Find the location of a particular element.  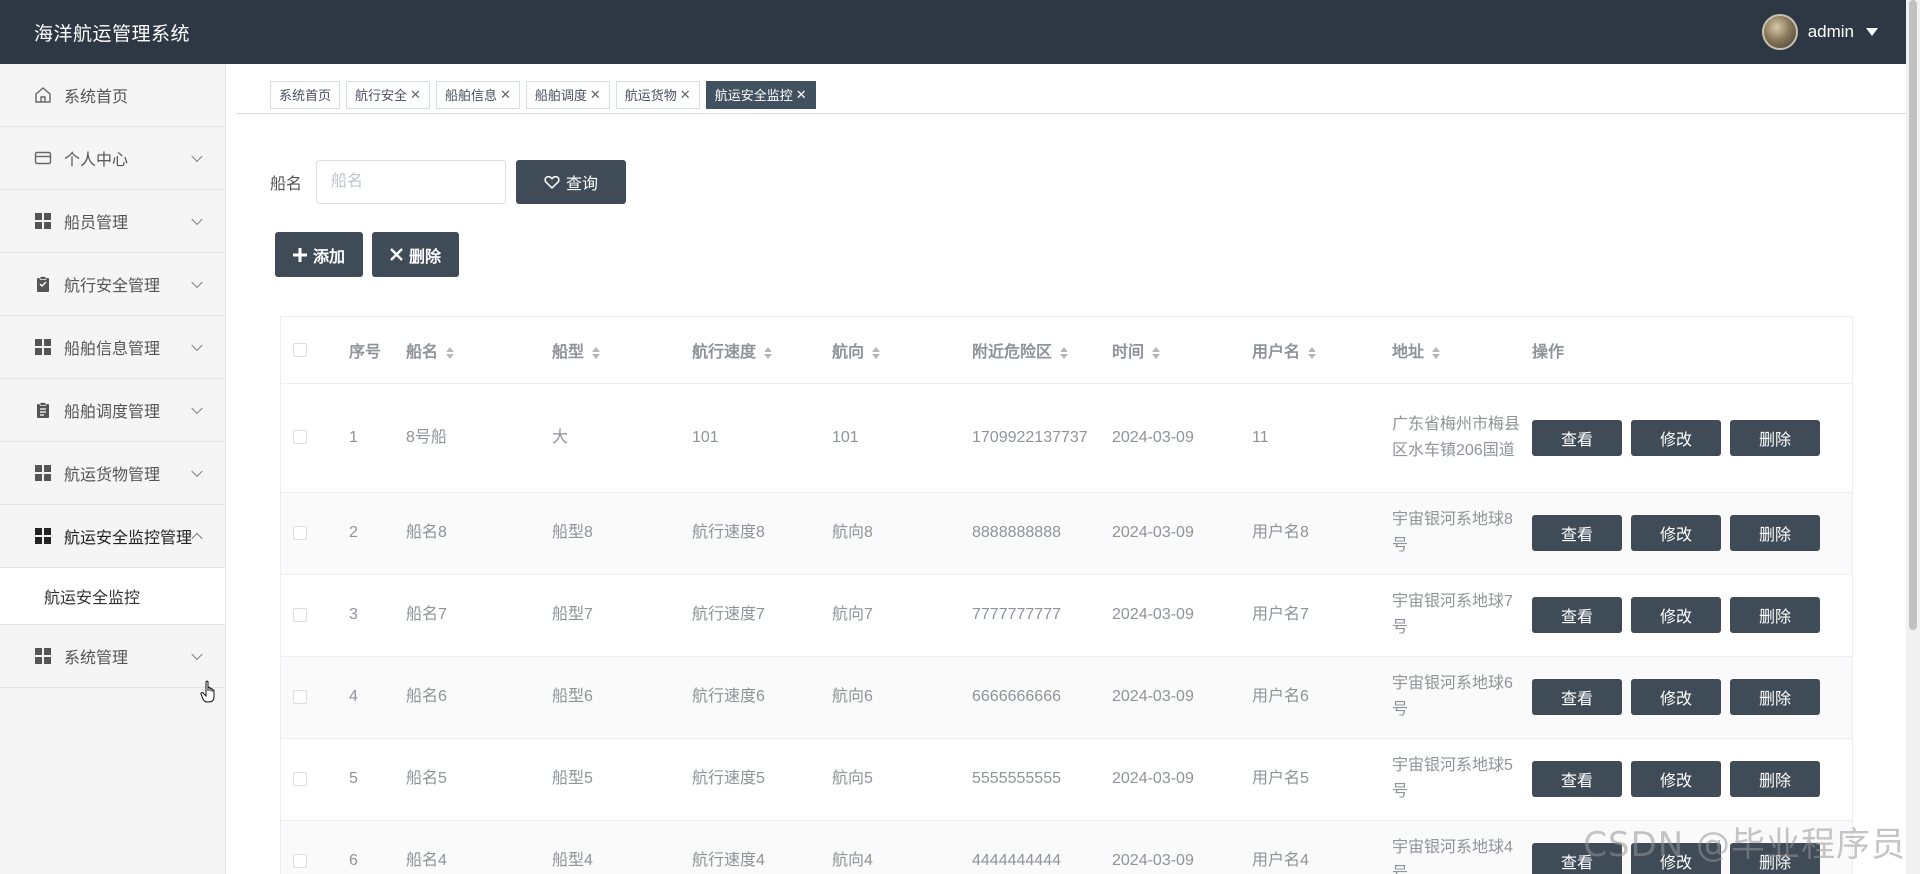

tab-safety-monitoring: 航运安全监控 ✕ is located at coordinates (760, 94).